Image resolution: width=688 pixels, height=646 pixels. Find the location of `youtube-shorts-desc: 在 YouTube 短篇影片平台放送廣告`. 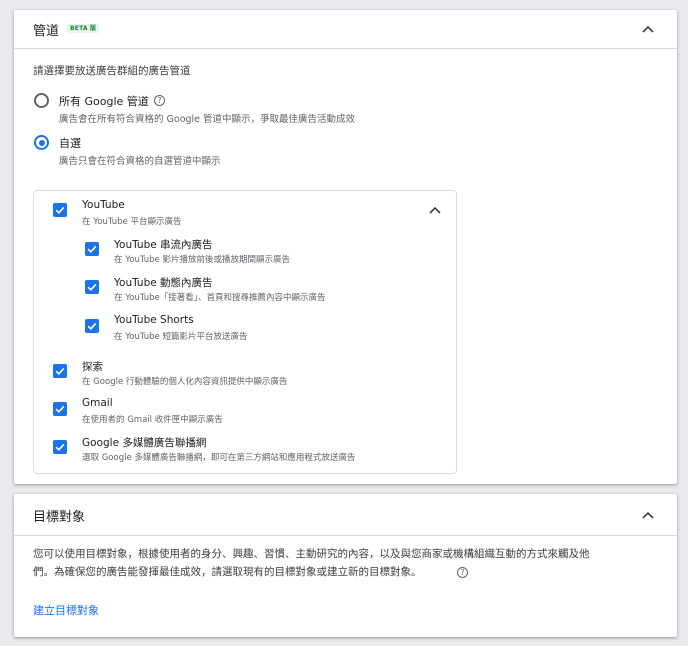

youtube-shorts-desc: 在 YouTube 短篇影片平台放送廣告 is located at coordinates (181, 337).